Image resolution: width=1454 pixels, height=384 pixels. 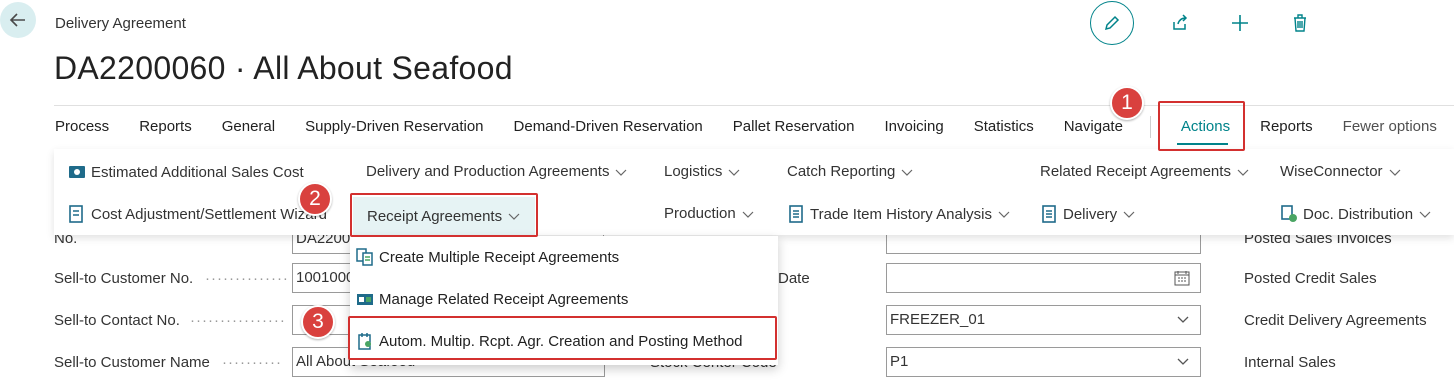 What do you see at coordinates (1290, 362) in the screenshot?
I see `link-internal-sales: Internal Sales` at bounding box center [1290, 362].